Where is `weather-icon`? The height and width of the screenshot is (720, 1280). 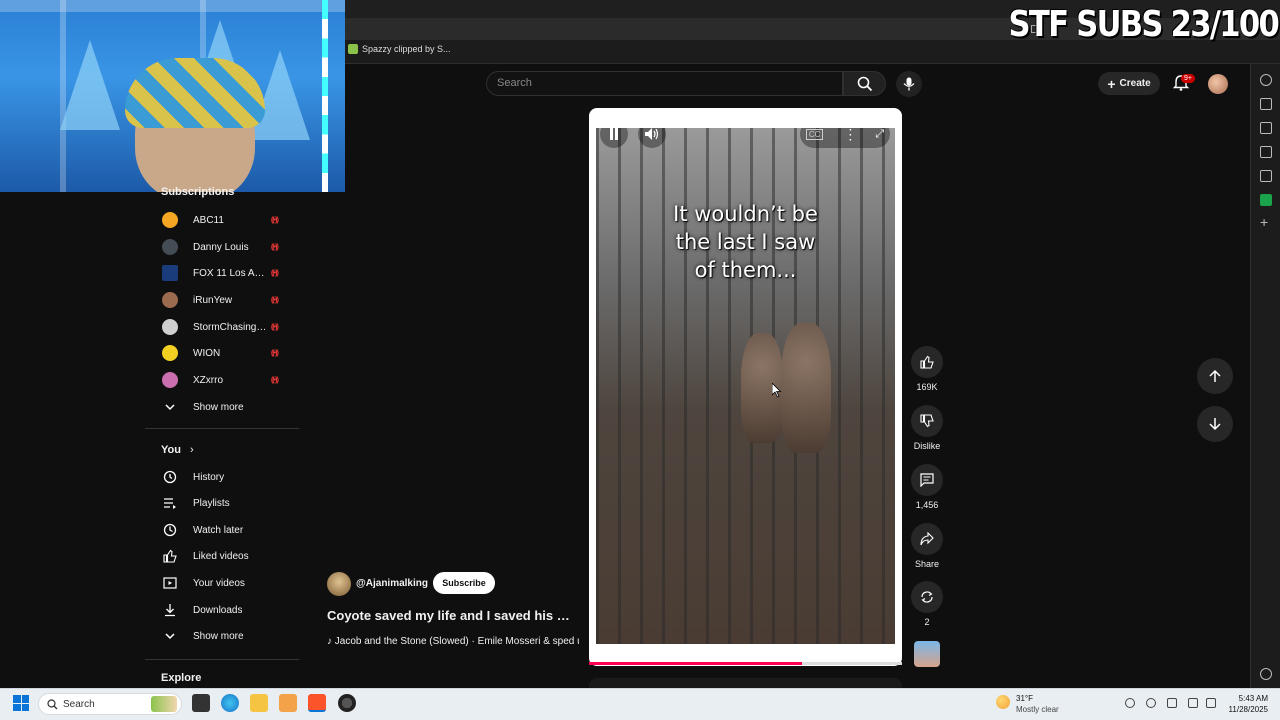 weather-icon is located at coordinates (1003, 702).